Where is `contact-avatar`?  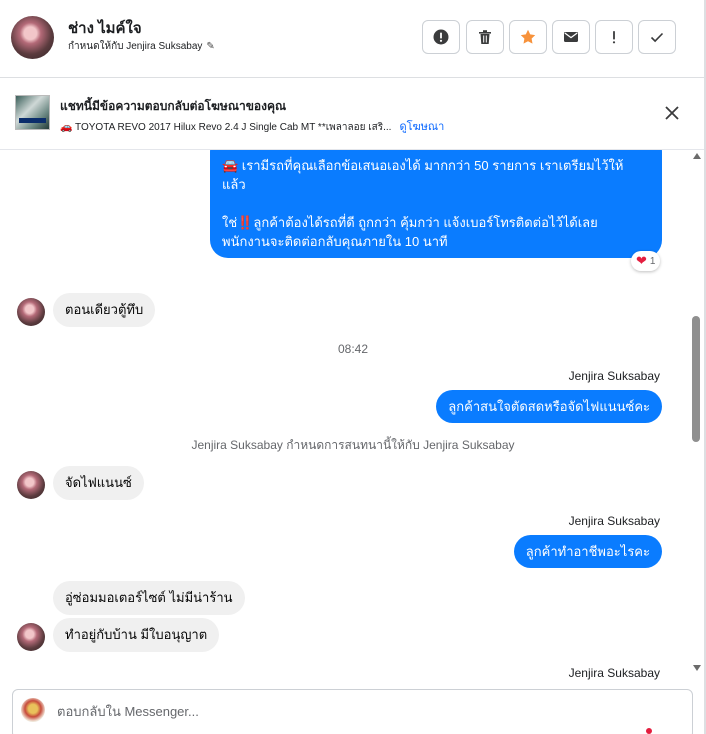
contact-avatar is located at coordinates (32, 37).